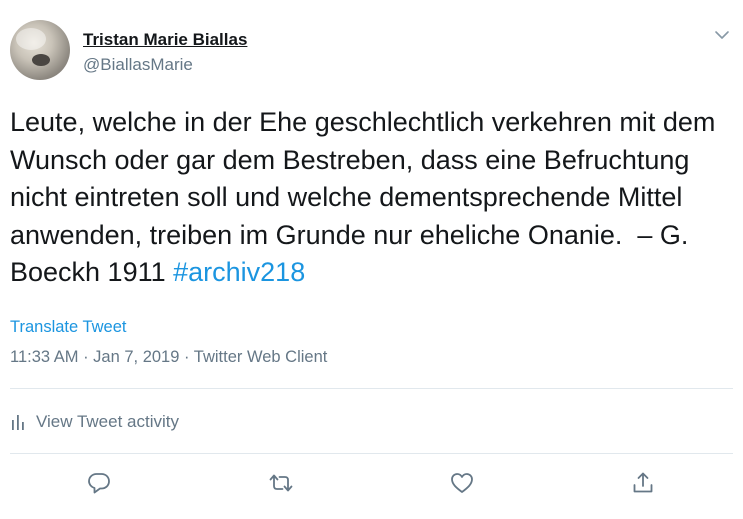 This screenshot has height=519, width=743. Describe the element at coordinates (281, 483) in the screenshot. I see `retweet-icon` at that location.